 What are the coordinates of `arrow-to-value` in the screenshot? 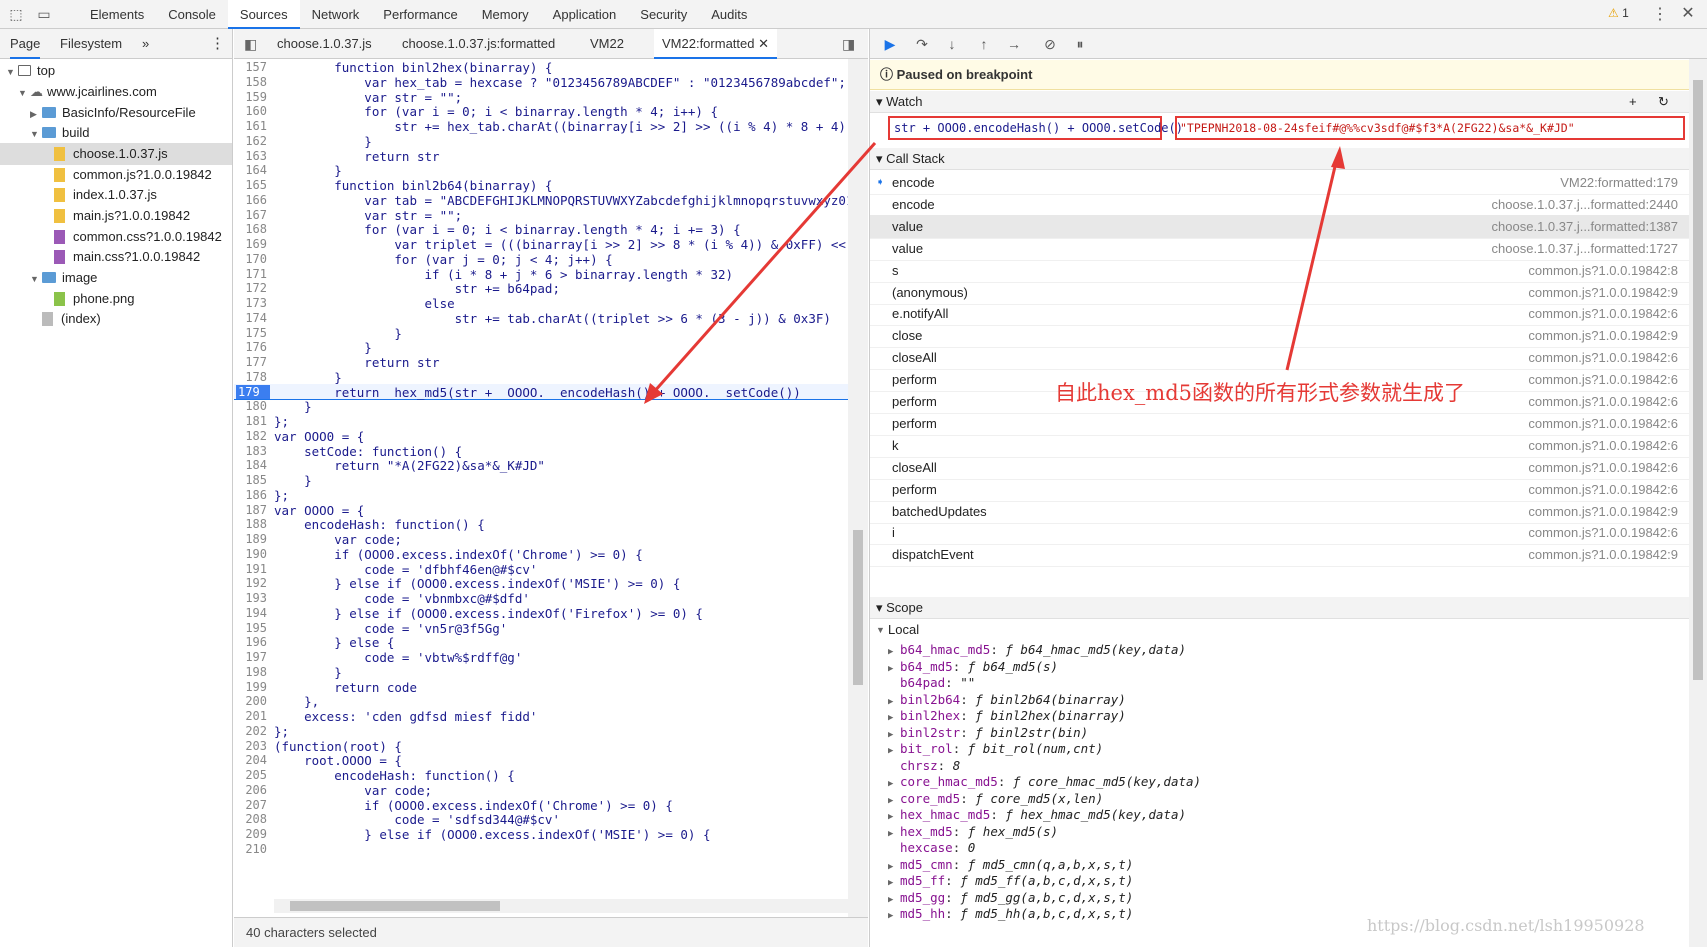 It's located at (1312, 264).